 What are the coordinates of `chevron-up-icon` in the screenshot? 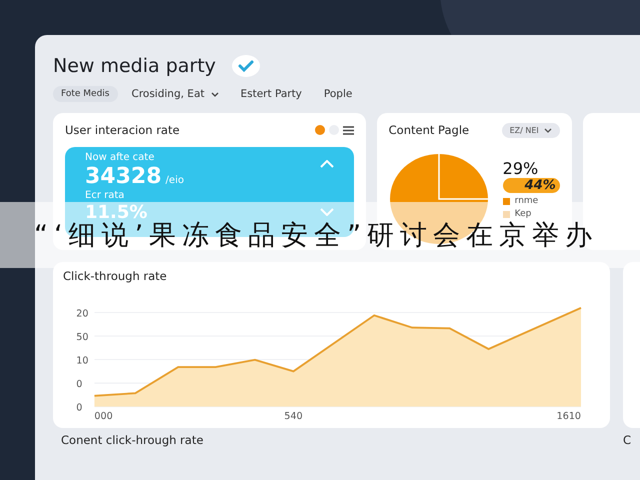 It's located at (327, 164).